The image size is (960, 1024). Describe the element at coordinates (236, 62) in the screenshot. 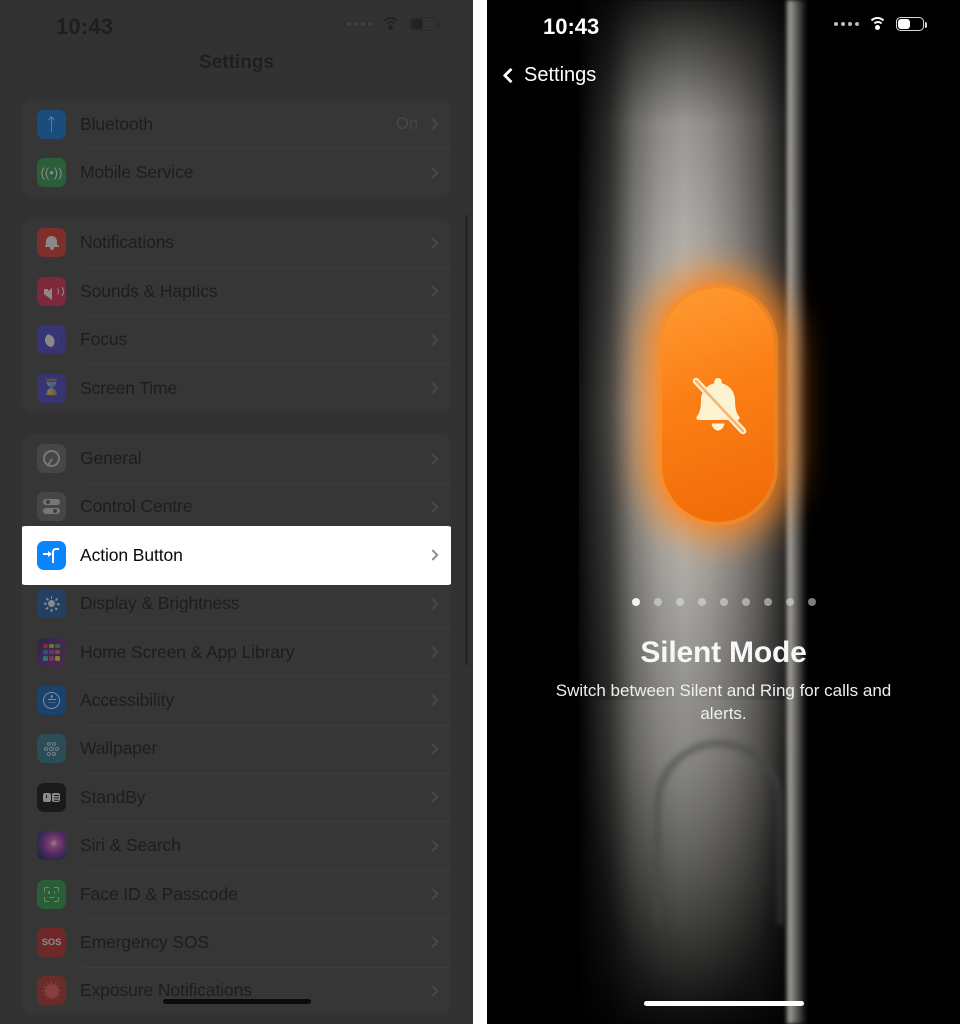

I see `page-title: Settings` at that location.